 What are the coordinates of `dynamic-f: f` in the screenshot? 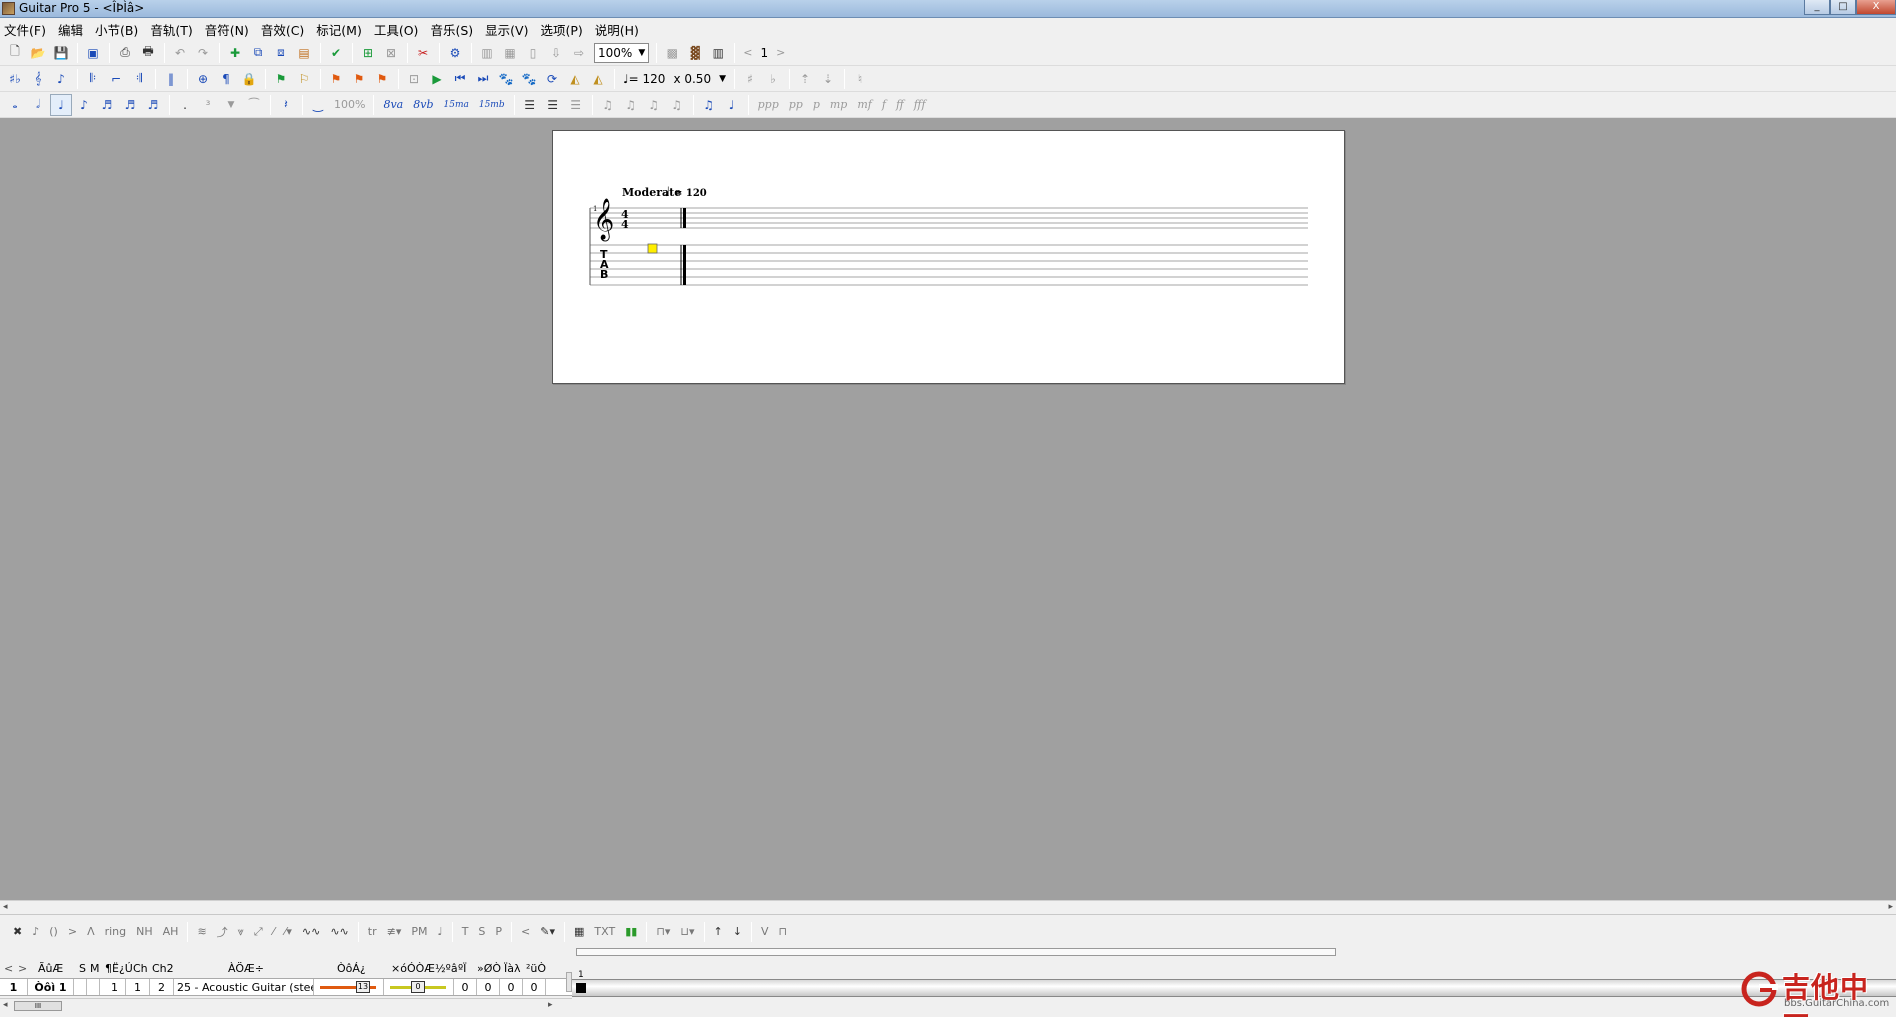 It's located at (884, 104).